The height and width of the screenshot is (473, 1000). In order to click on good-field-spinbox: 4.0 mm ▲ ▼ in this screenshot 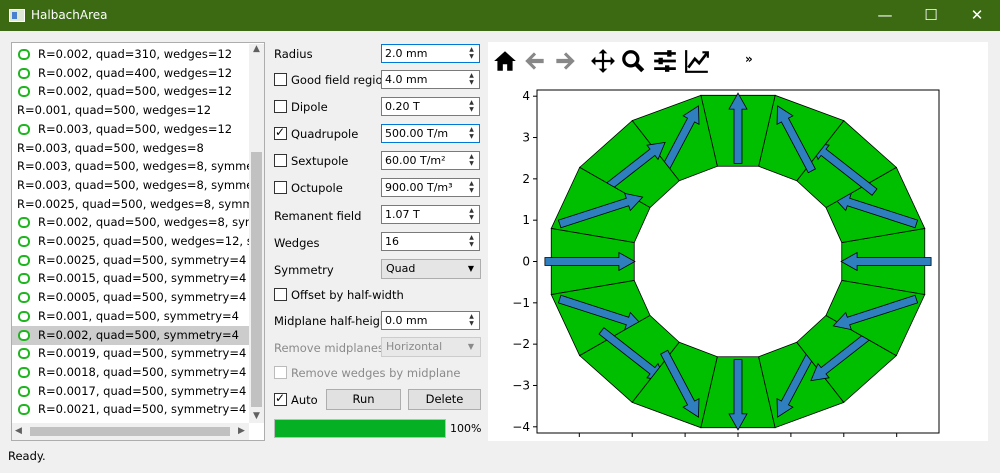, I will do `click(430, 79)`.